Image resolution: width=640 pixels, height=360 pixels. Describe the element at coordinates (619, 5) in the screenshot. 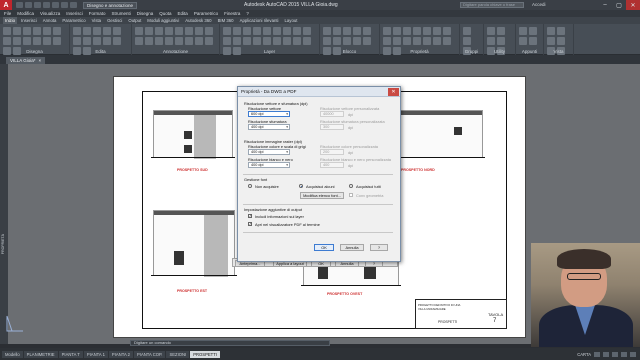

I see `maximize-icon: ▢` at that location.